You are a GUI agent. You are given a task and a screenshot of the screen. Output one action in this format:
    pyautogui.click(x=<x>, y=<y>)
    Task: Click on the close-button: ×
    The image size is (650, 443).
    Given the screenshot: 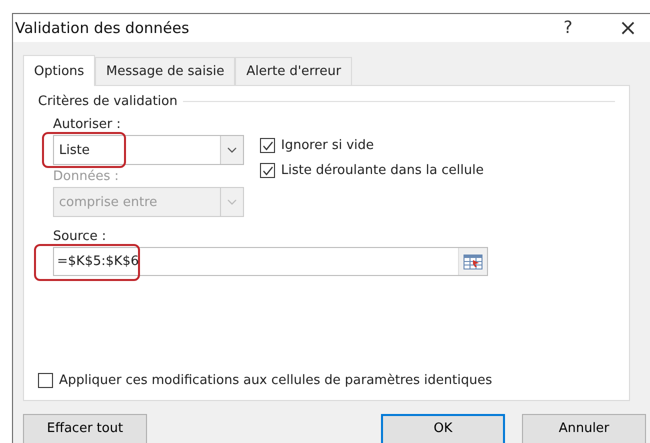 What is the action you would take?
    pyautogui.click(x=626, y=28)
    